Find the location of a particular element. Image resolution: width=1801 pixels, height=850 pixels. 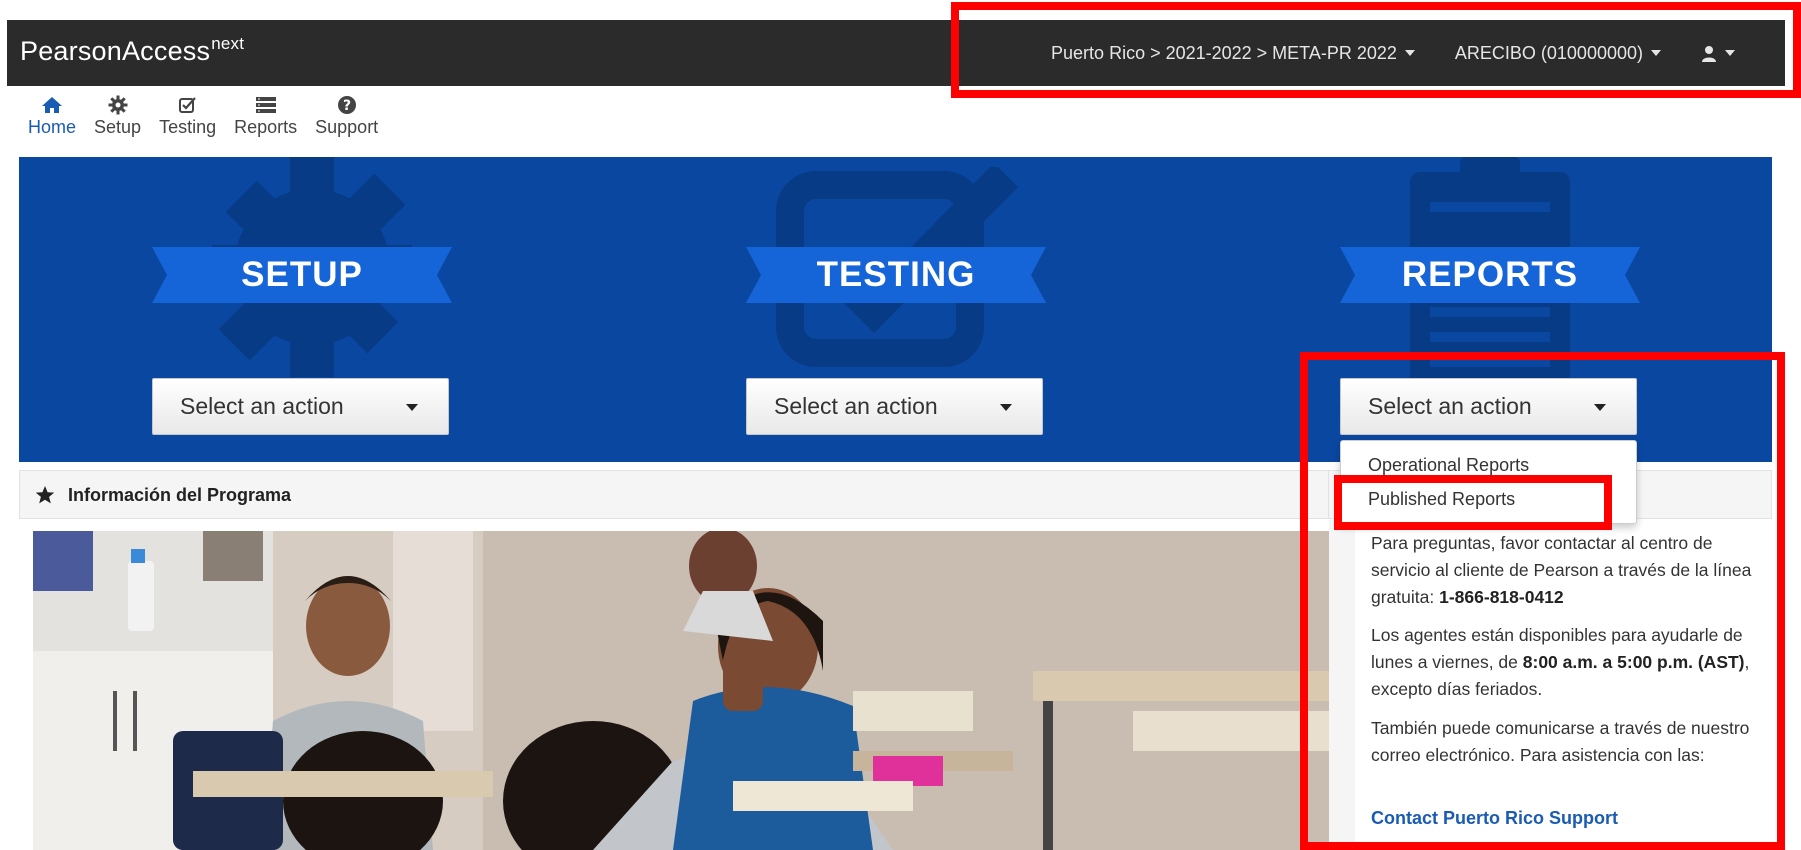

nav-reports: Reports is located at coordinates (265, 119).